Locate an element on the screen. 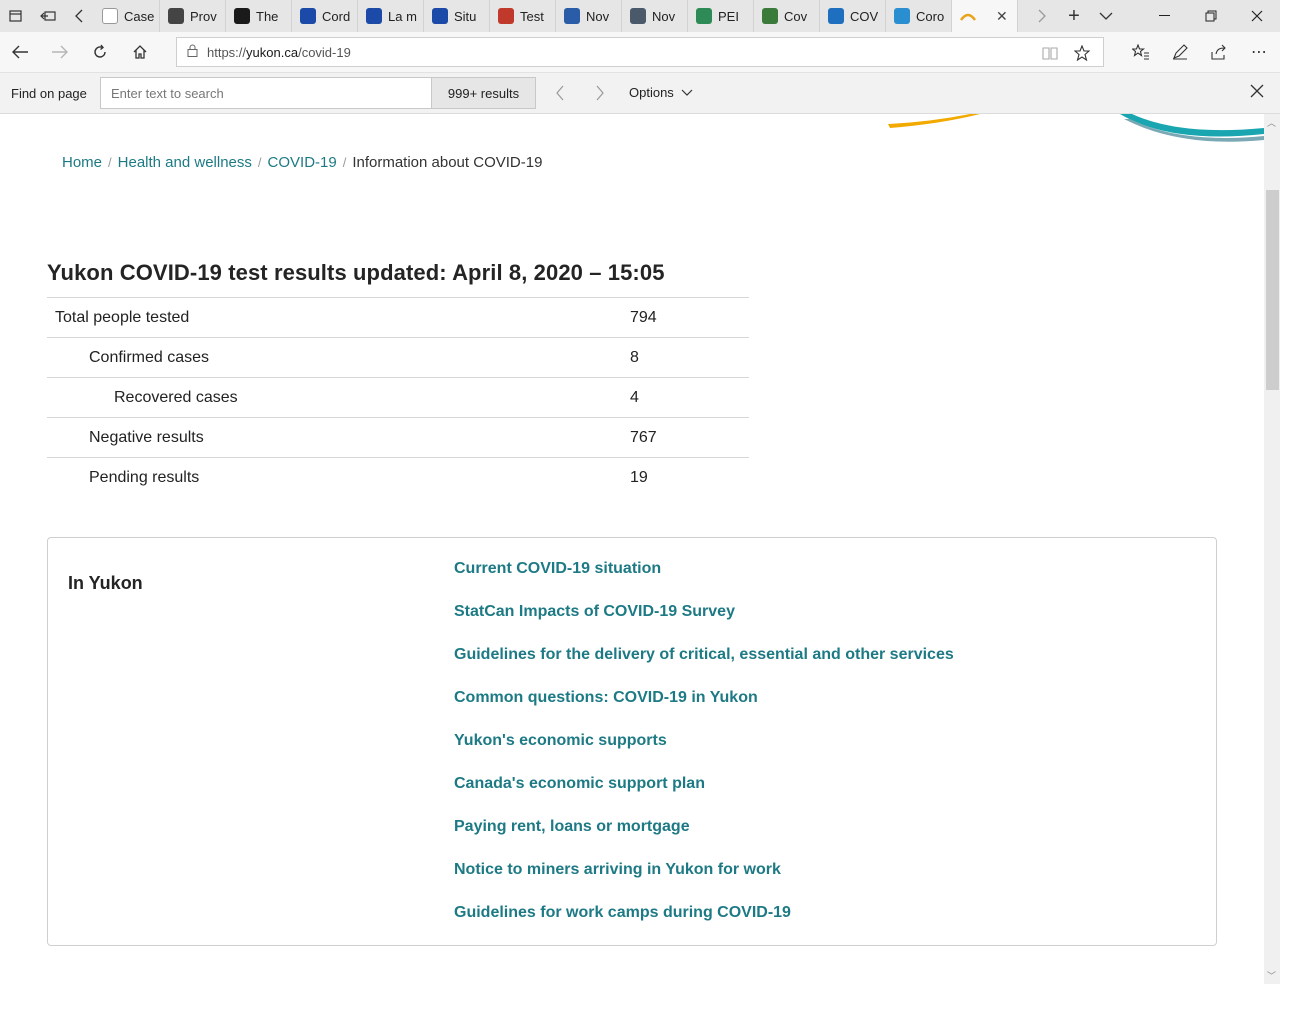 This screenshot has width=1316, height=1032. in-yukon-link: Paying rent, loans or mortgage is located at coordinates (572, 826).